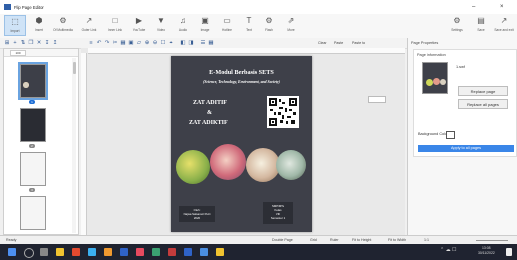 The image size is (517, 260). What do you see at coordinates (115, 43) in the screenshot?
I see `cut-icon: ✂` at bounding box center [115, 43].